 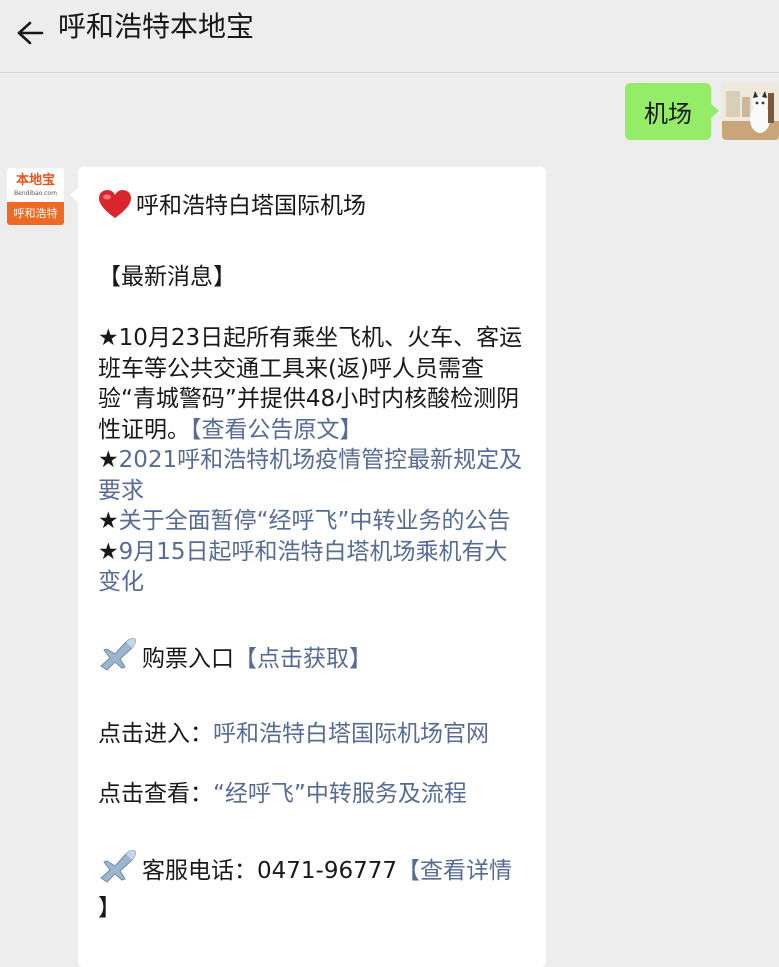 I want to click on news-item-3: ★关于全面暂停“经呼飞”中转业务的公告, so click(x=312, y=521).